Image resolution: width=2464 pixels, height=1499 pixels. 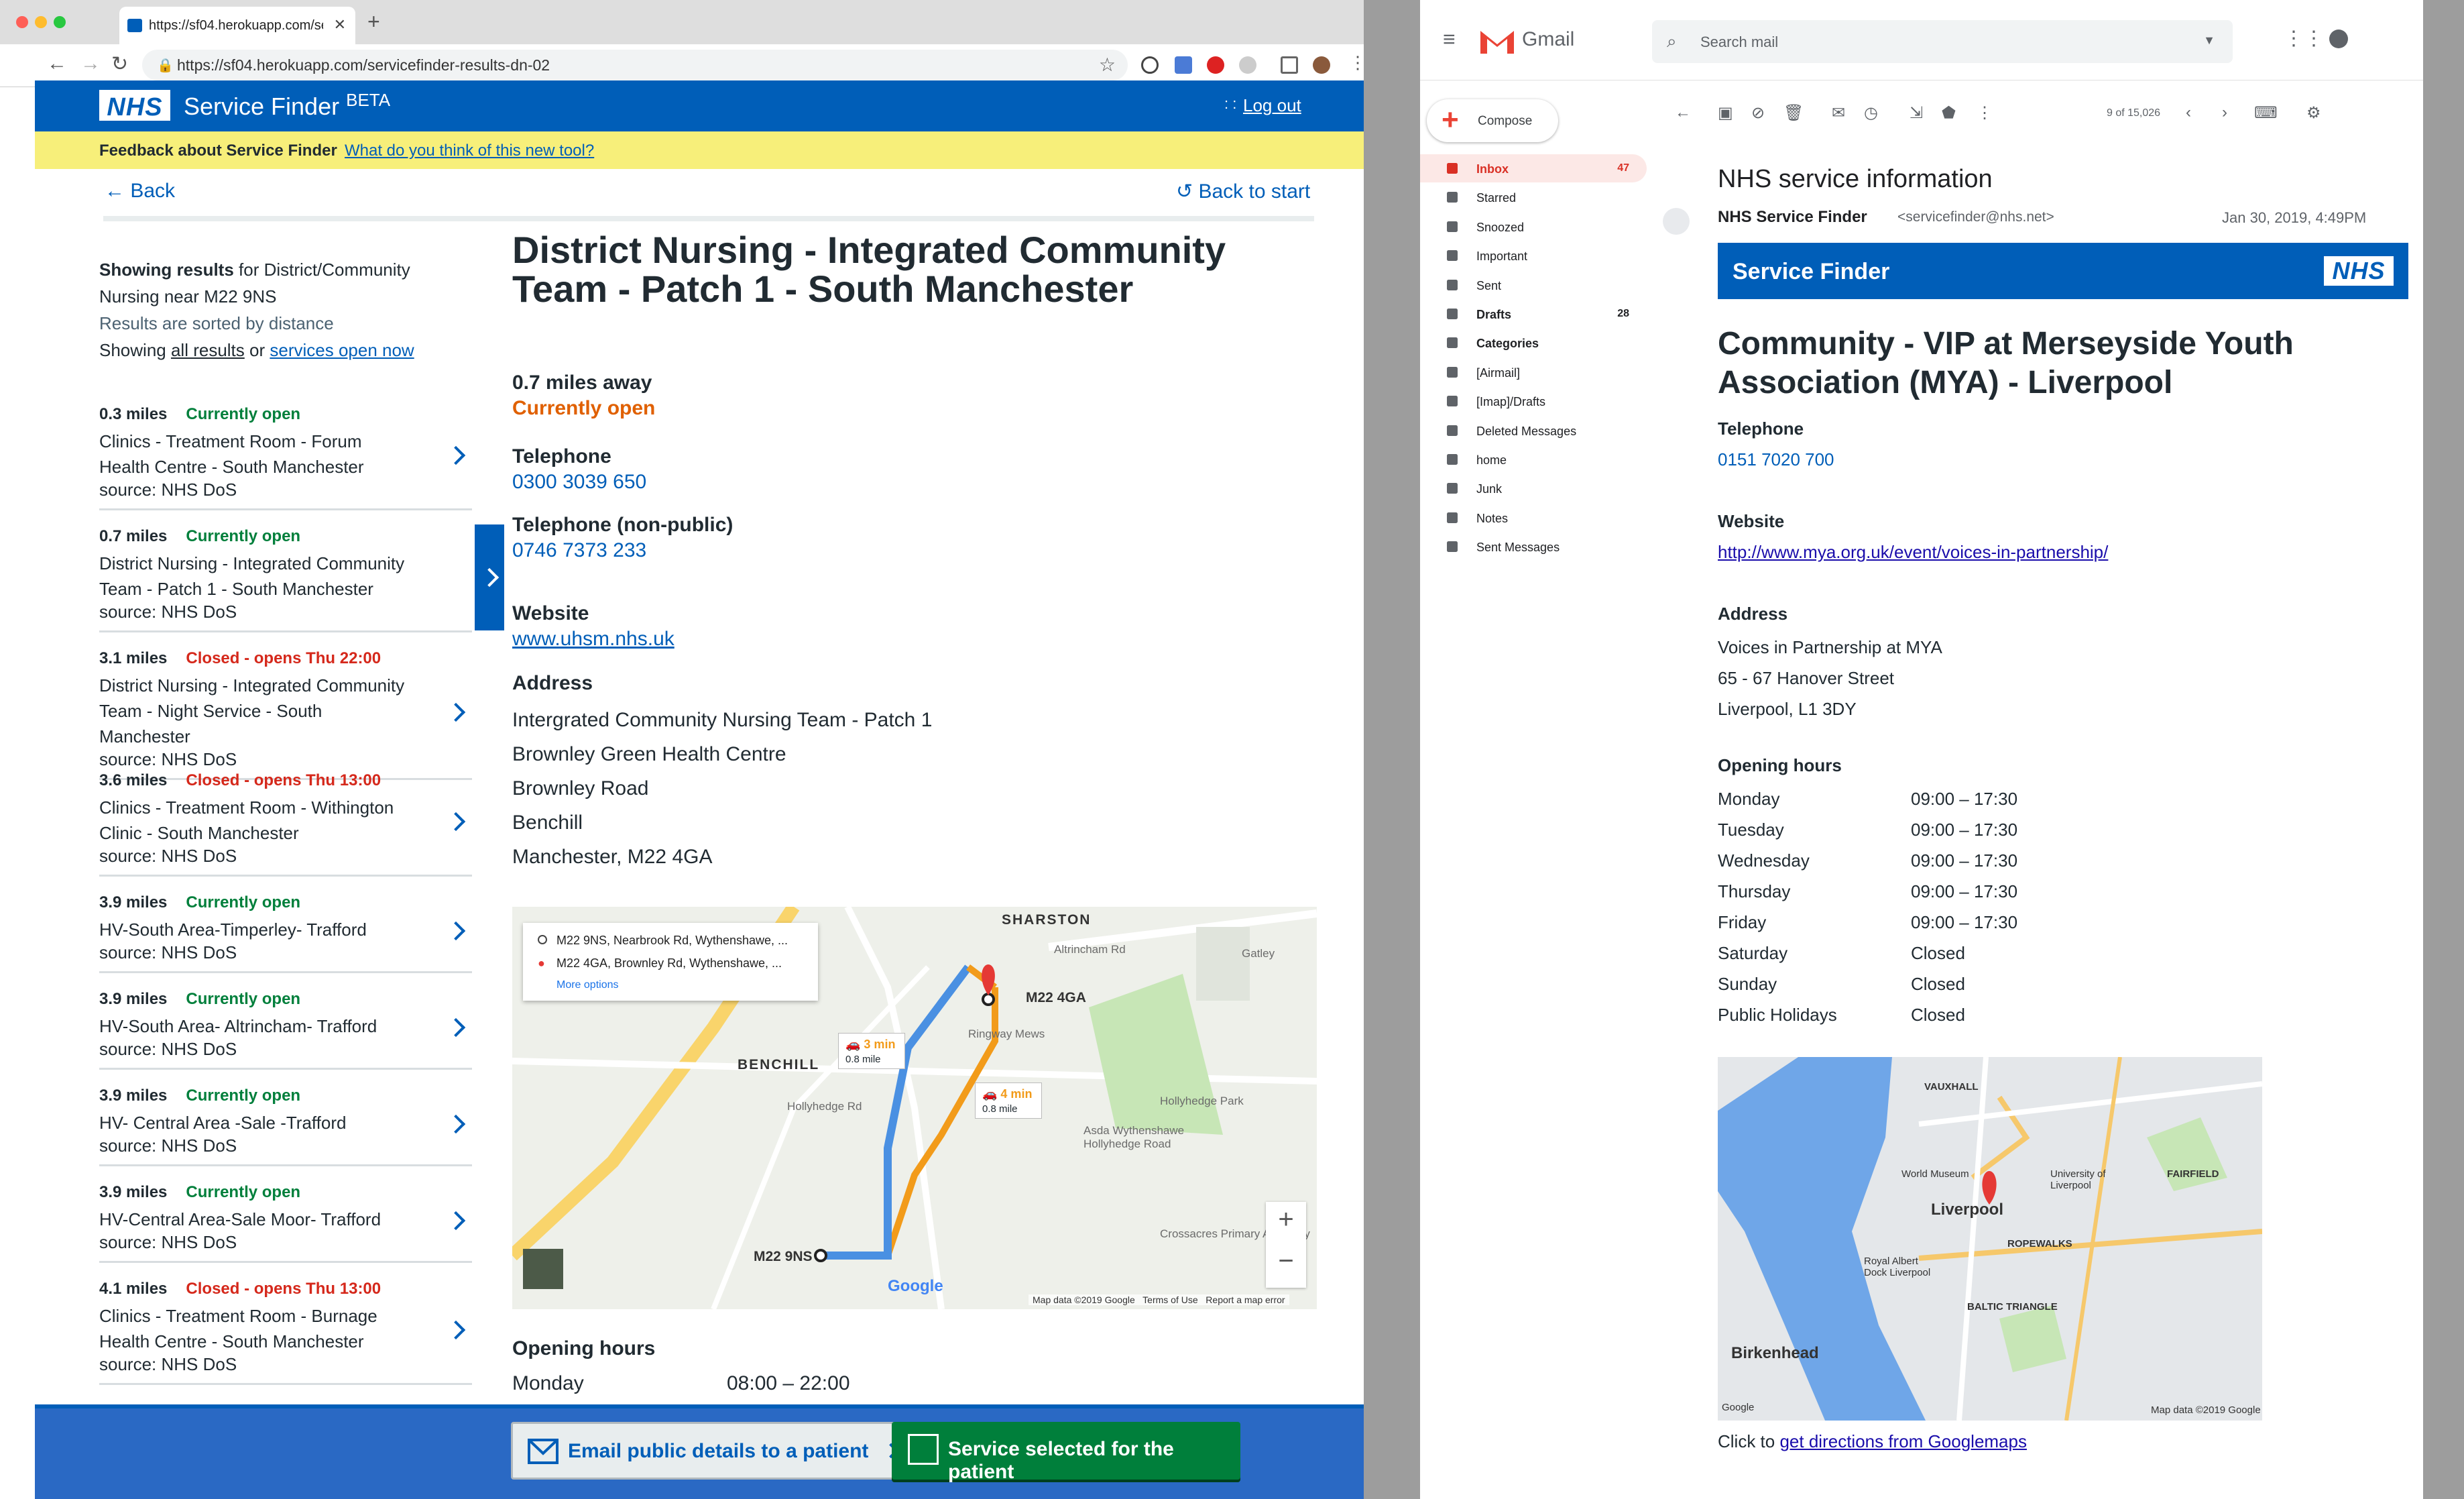 What do you see at coordinates (1533, 343) in the screenshot?
I see `folder-categories: Categories` at bounding box center [1533, 343].